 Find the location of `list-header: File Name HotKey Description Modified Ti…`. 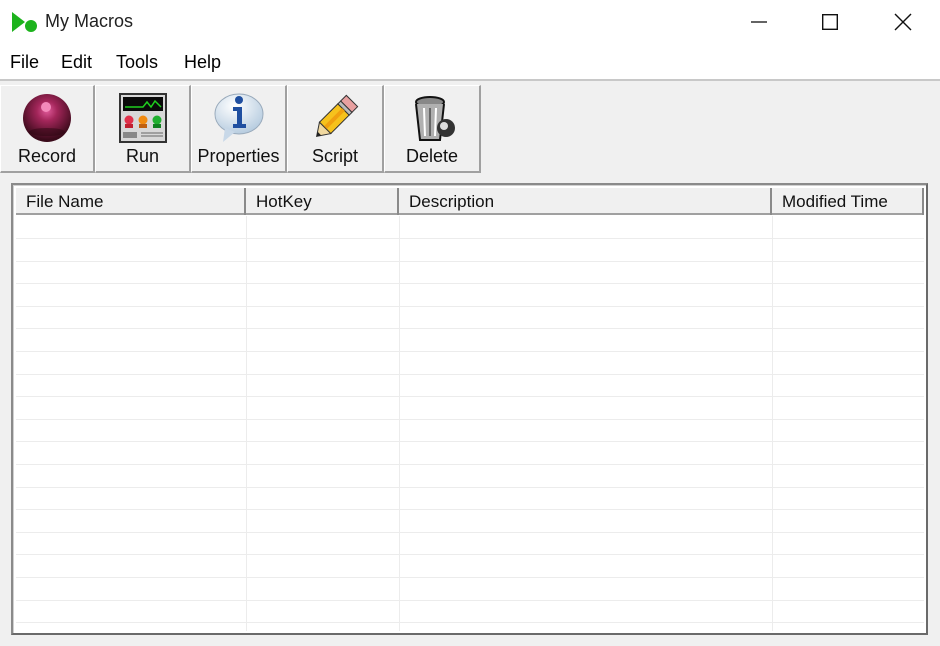

list-header: File Name HotKey Description Modified Ti… is located at coordinates (470, 201).